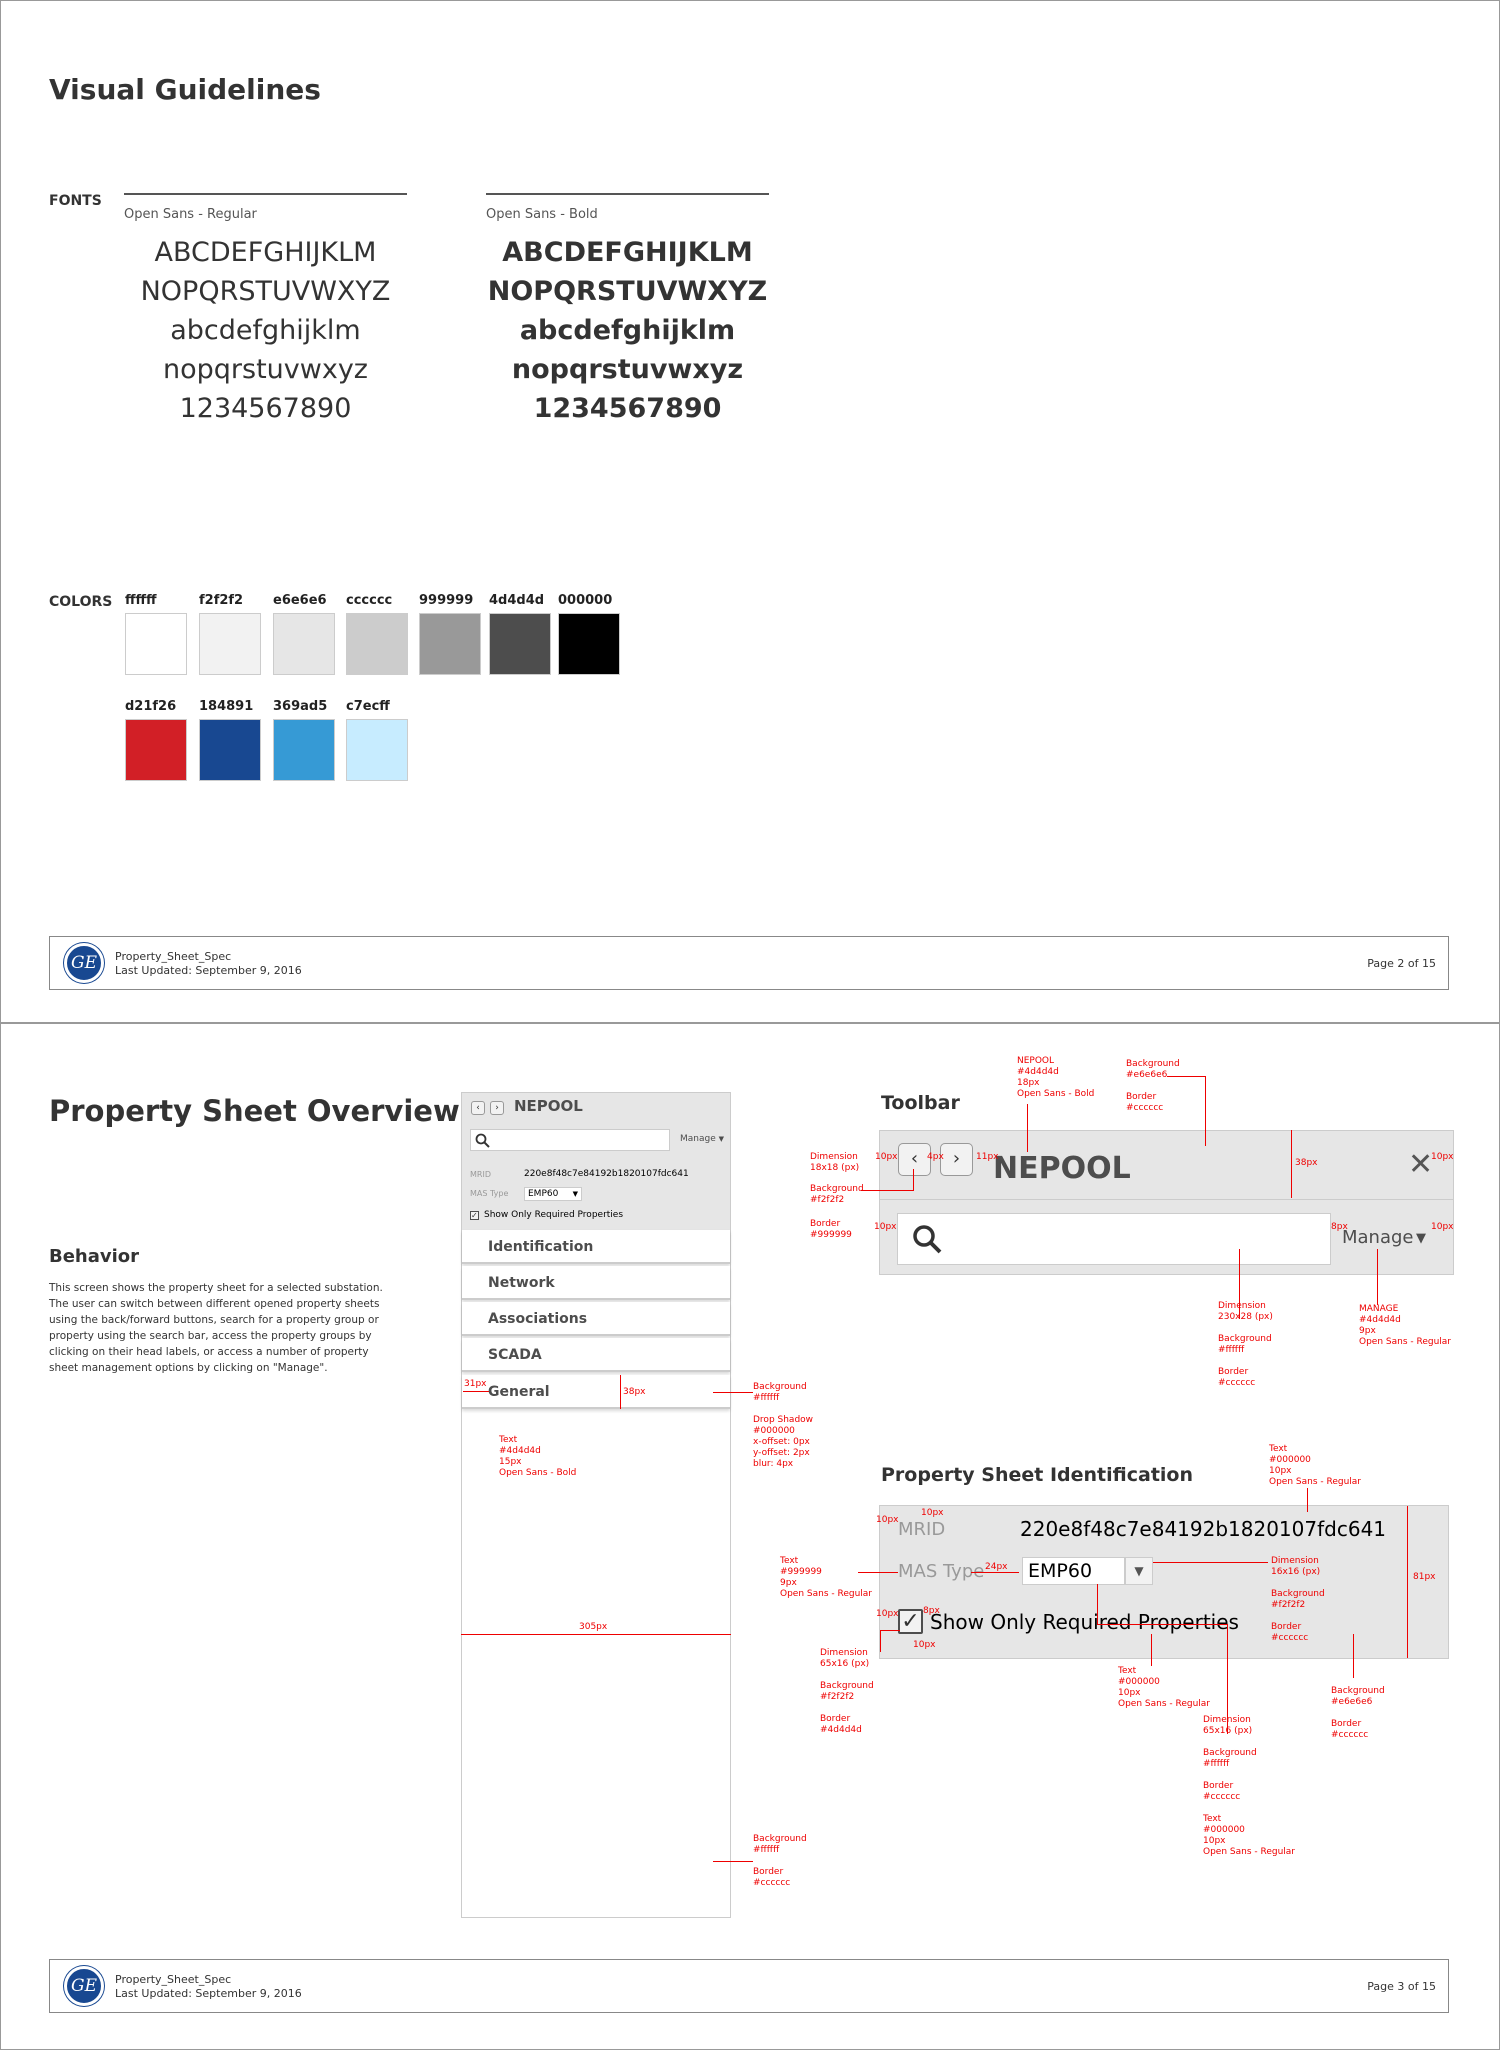 This screenshot has width=1500, height=2050. Describe the element at coordinates (300, 706) in the screenshot. I see `swatch-label: 369ad5` at that location.